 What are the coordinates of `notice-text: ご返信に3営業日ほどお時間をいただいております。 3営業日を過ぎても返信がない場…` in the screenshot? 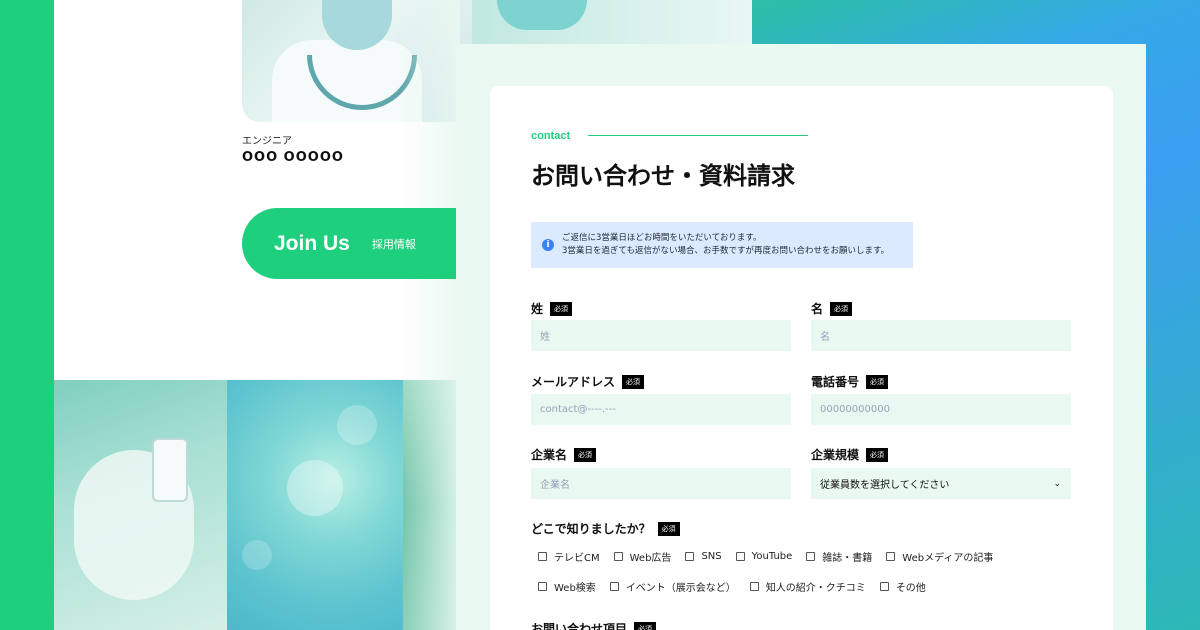 It's located at (726, 244).